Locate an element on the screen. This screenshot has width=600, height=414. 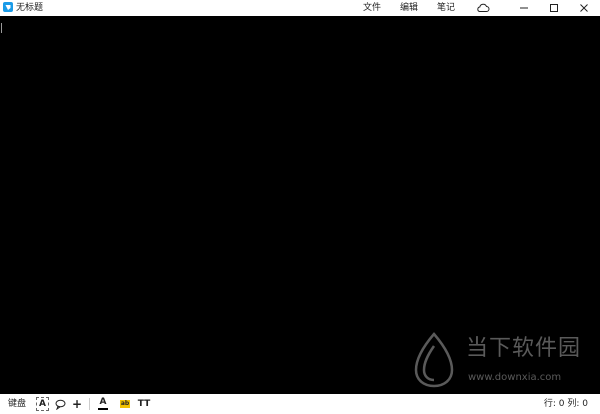
highlight-icon: ab is located at coordinates (125, 404).